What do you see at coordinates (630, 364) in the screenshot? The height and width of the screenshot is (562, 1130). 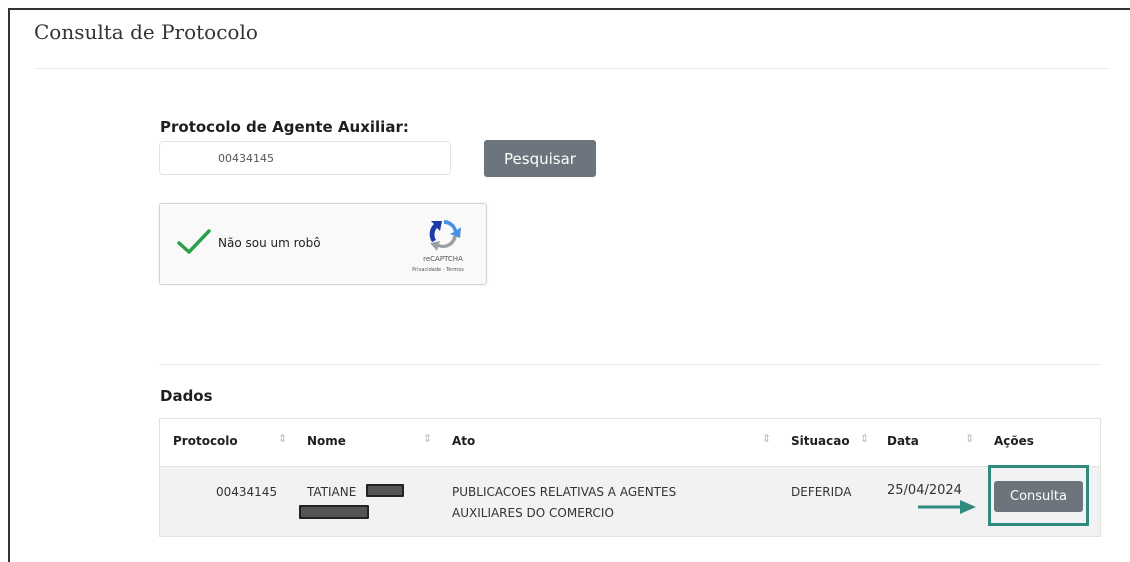 I see `section-divider` at bounding box center [630, 364].